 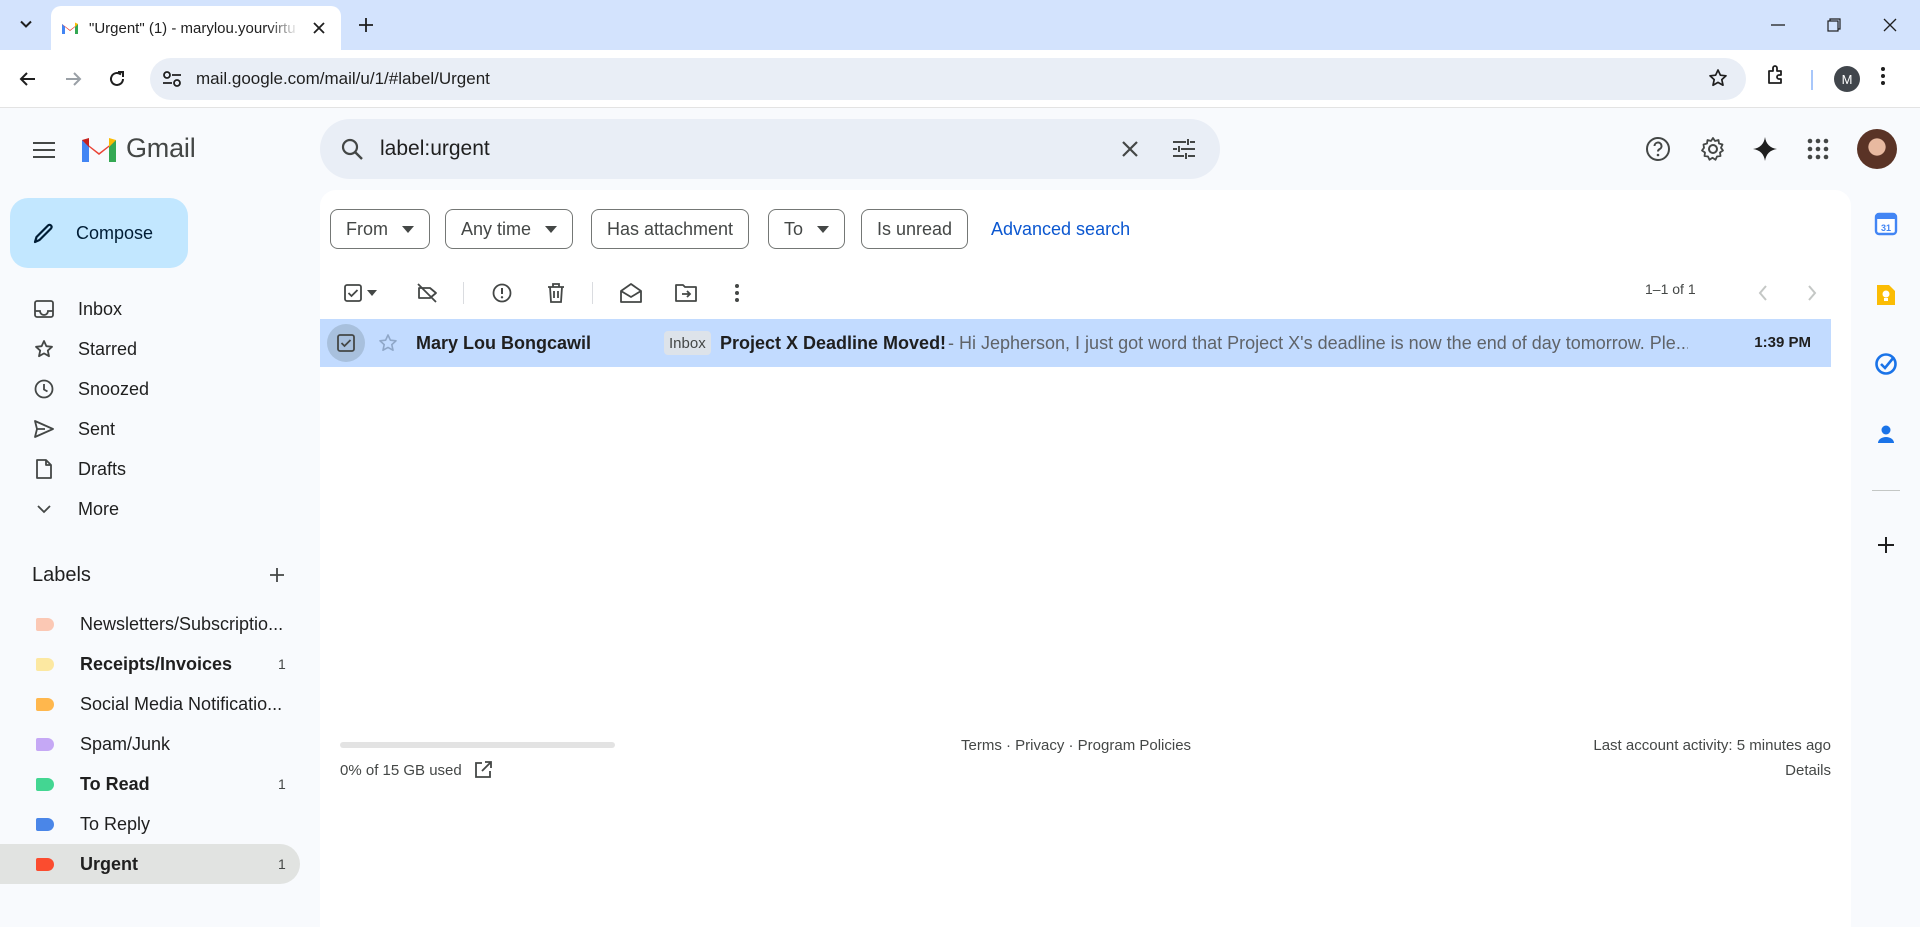 I want to click on filter-from: From, so click(x=380, y=229).